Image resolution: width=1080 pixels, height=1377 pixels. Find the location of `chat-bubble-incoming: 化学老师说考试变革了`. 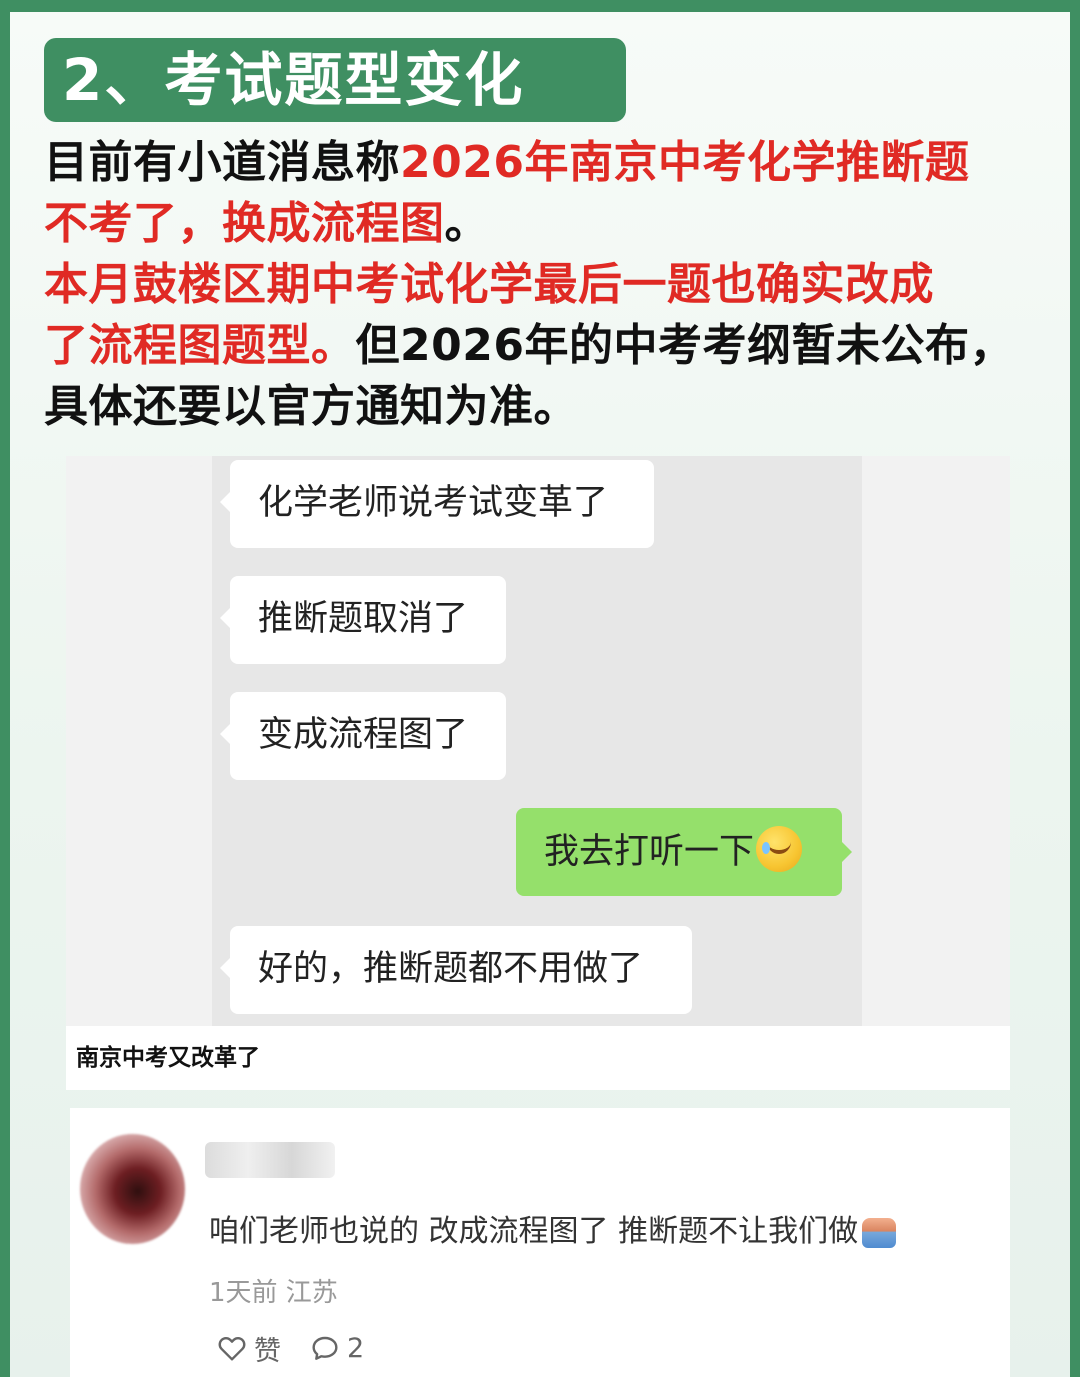

chat-bubble-incoming: 化学老师说考试变革了 is located at coordinates (437, 504).